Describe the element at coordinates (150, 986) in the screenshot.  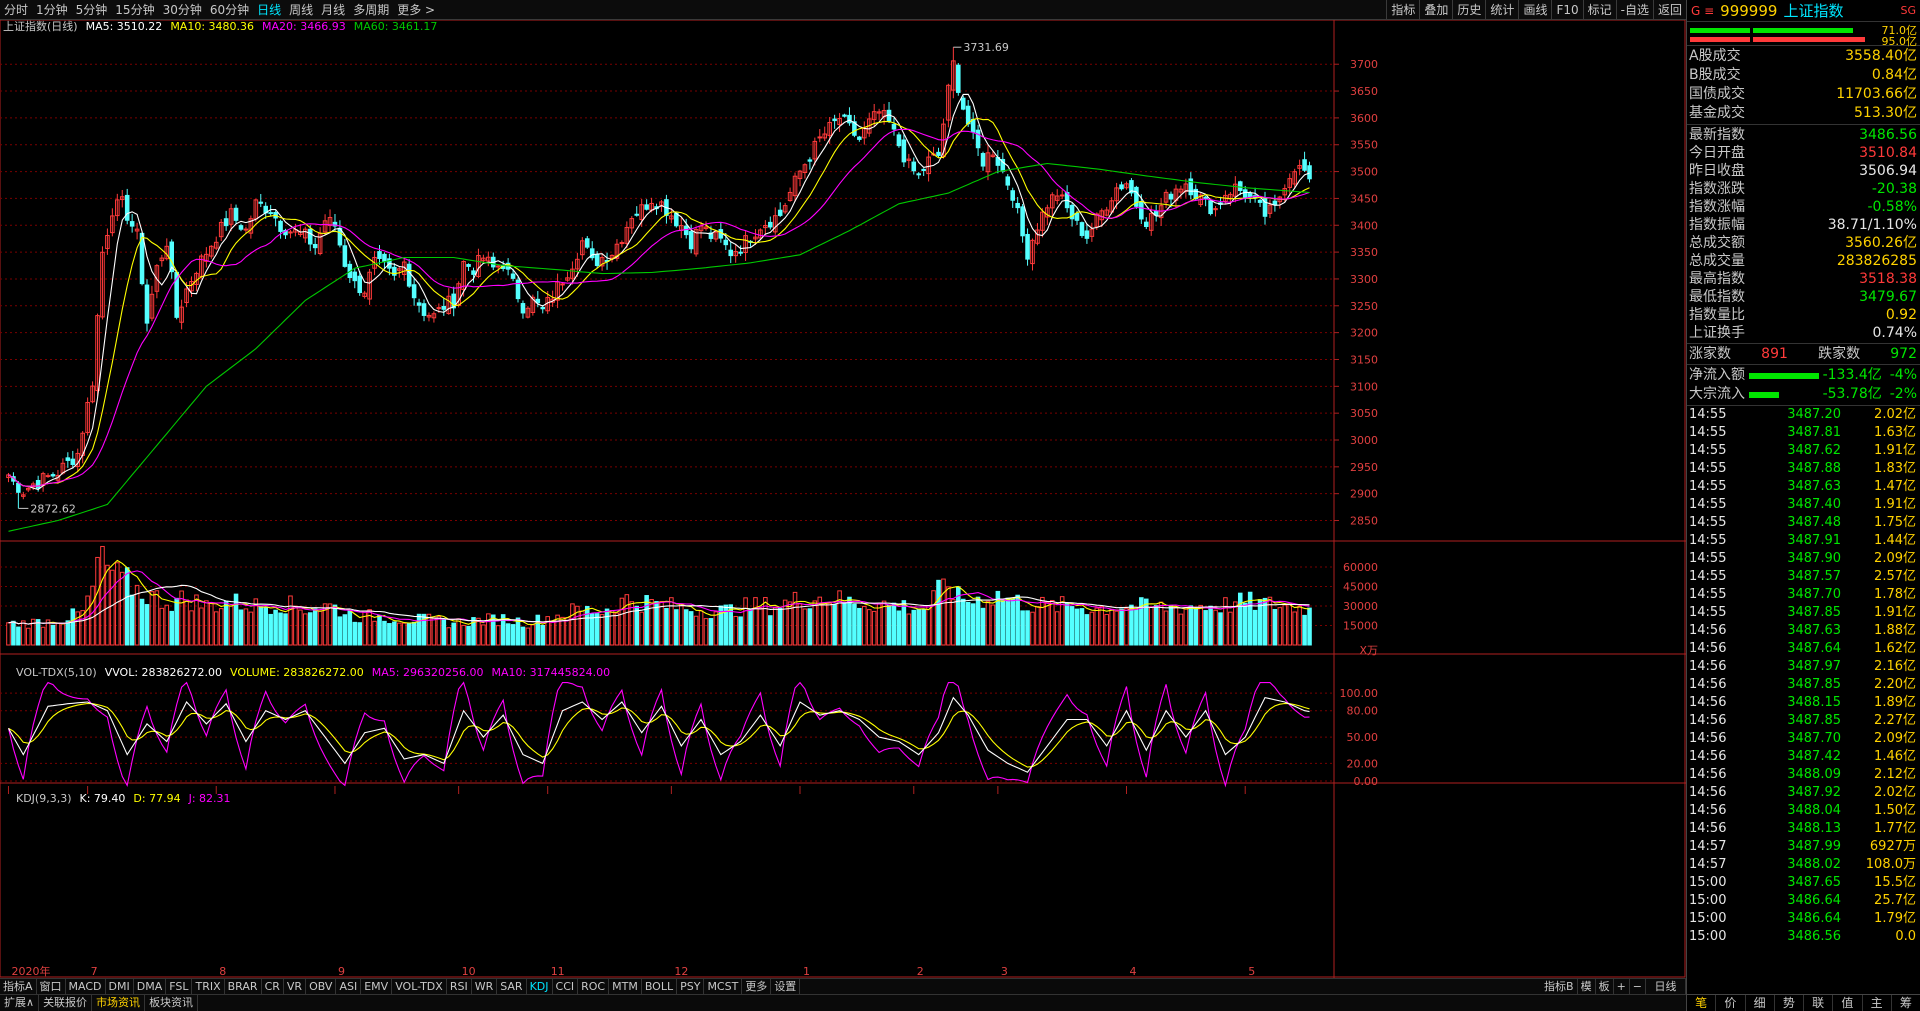
I see `indicator-tab-dma-4: DMA` at that location.